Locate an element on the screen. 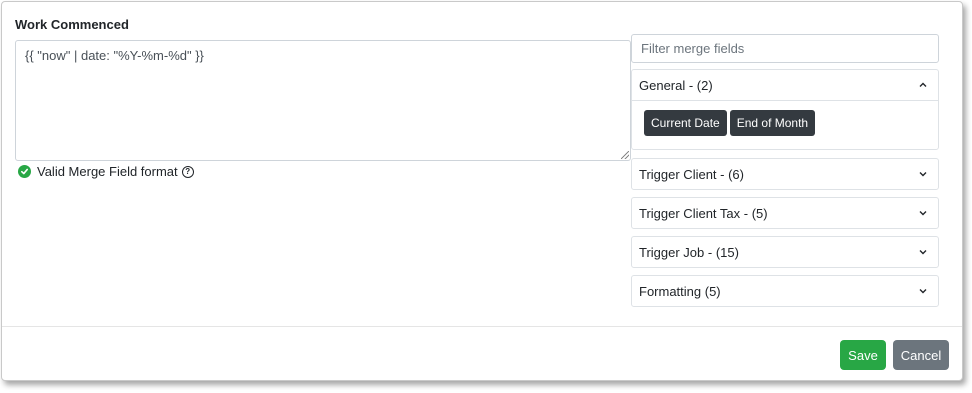 The width and height of the screenshot is (972, 393). save-button: Save is located at coordinates (863, 355).